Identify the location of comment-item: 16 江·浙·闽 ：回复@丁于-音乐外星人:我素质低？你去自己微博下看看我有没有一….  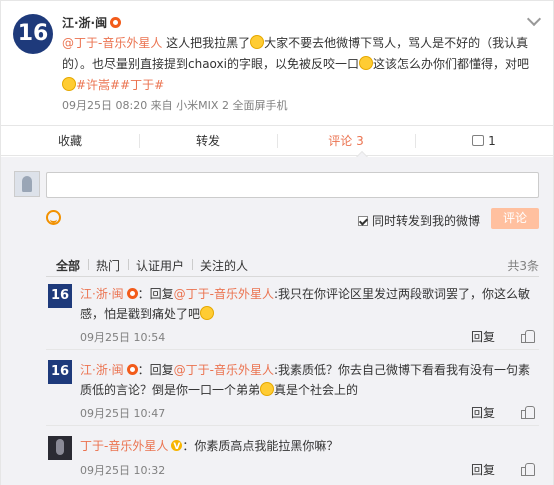
(293, 393).